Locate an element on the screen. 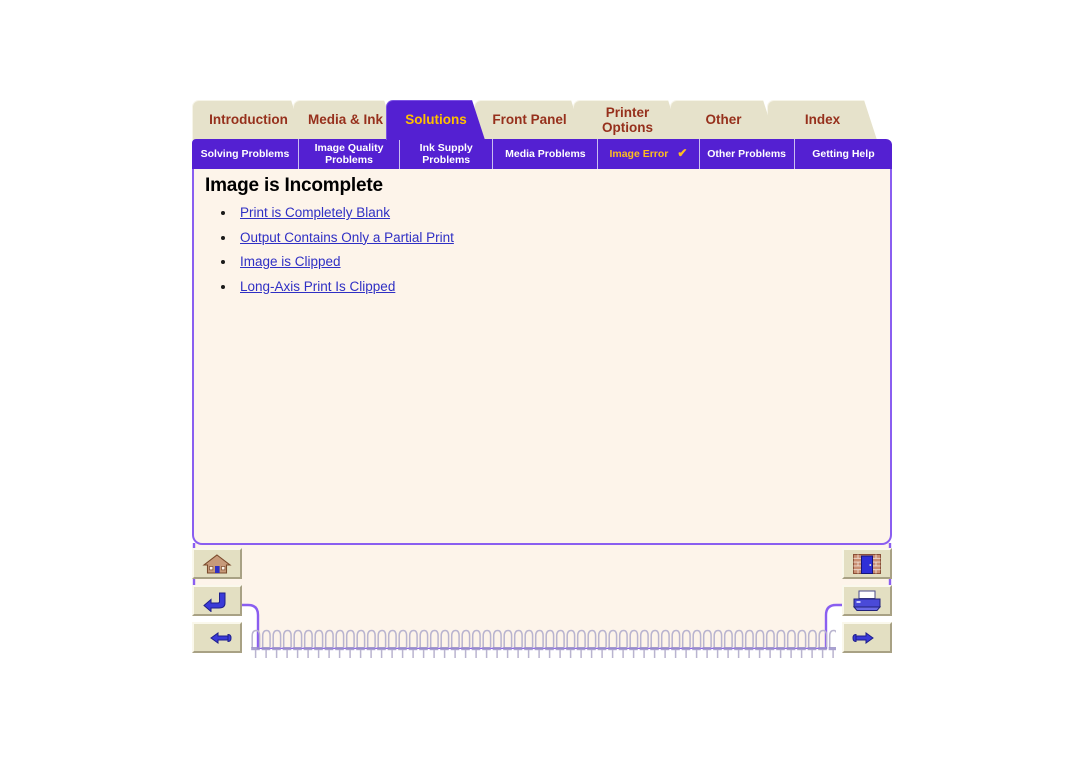 The image size is (1080, 763). checkmark-icon: ✔ is located at coordinates (682, 153).